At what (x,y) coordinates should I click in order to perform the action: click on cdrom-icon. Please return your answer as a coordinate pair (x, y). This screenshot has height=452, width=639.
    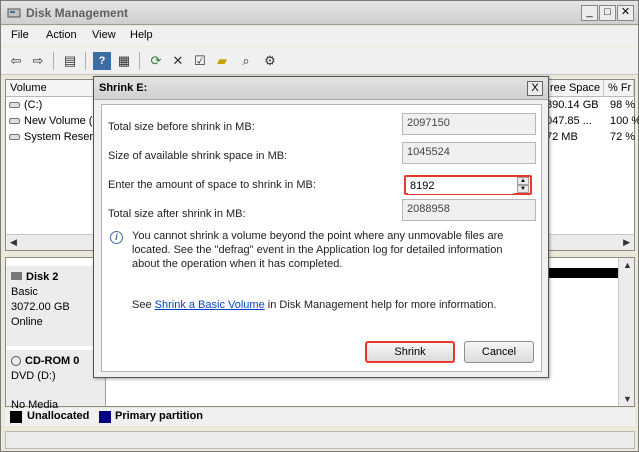
    Looking at the image, I should click on (16, 361).